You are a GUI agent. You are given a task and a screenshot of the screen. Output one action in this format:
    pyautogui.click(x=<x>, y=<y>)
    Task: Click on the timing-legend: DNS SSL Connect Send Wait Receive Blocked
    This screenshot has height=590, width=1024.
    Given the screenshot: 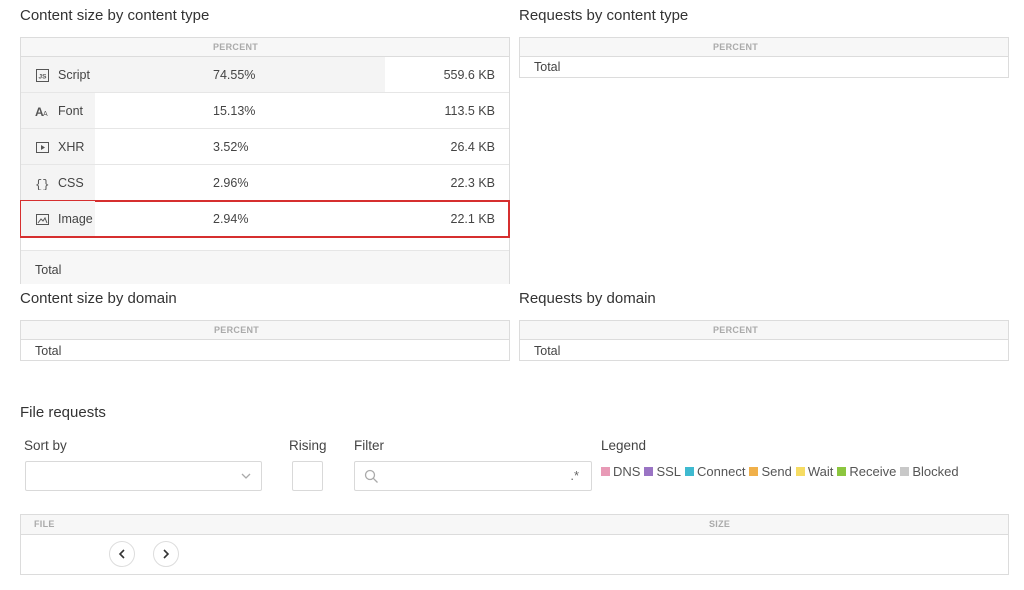 What is the action you would take?
    pyautogui.click(x=782, y=471)
    